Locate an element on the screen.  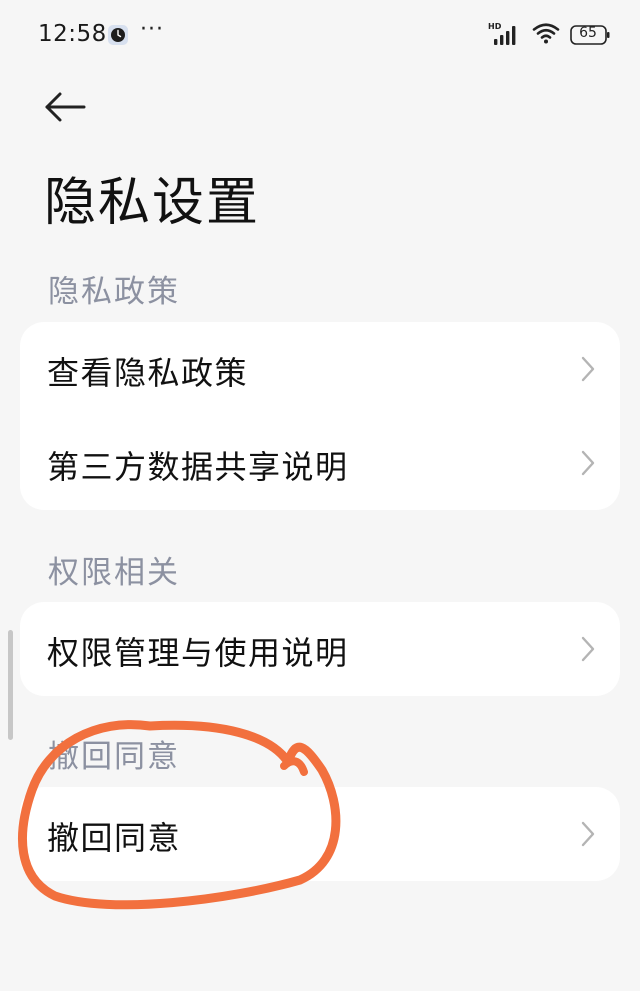
back-arrow-icon is located at coordinates (66, 110).